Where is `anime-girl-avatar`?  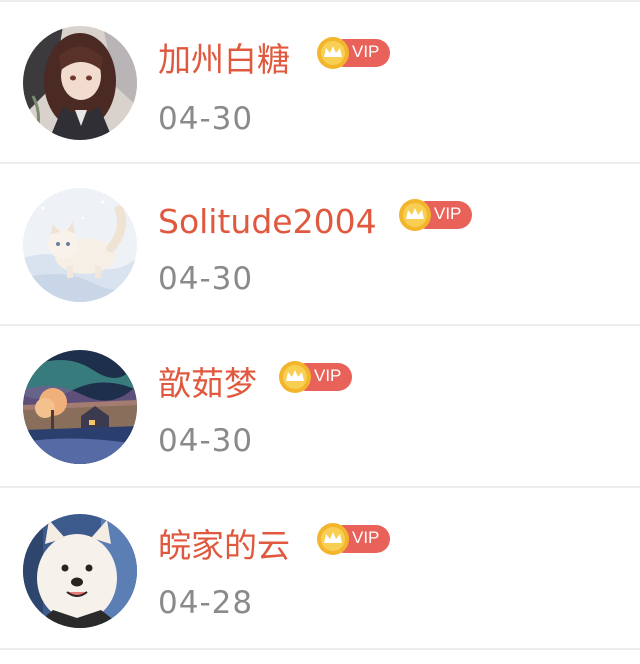
anime-girl-avatar is located at coordinates (80, 83).